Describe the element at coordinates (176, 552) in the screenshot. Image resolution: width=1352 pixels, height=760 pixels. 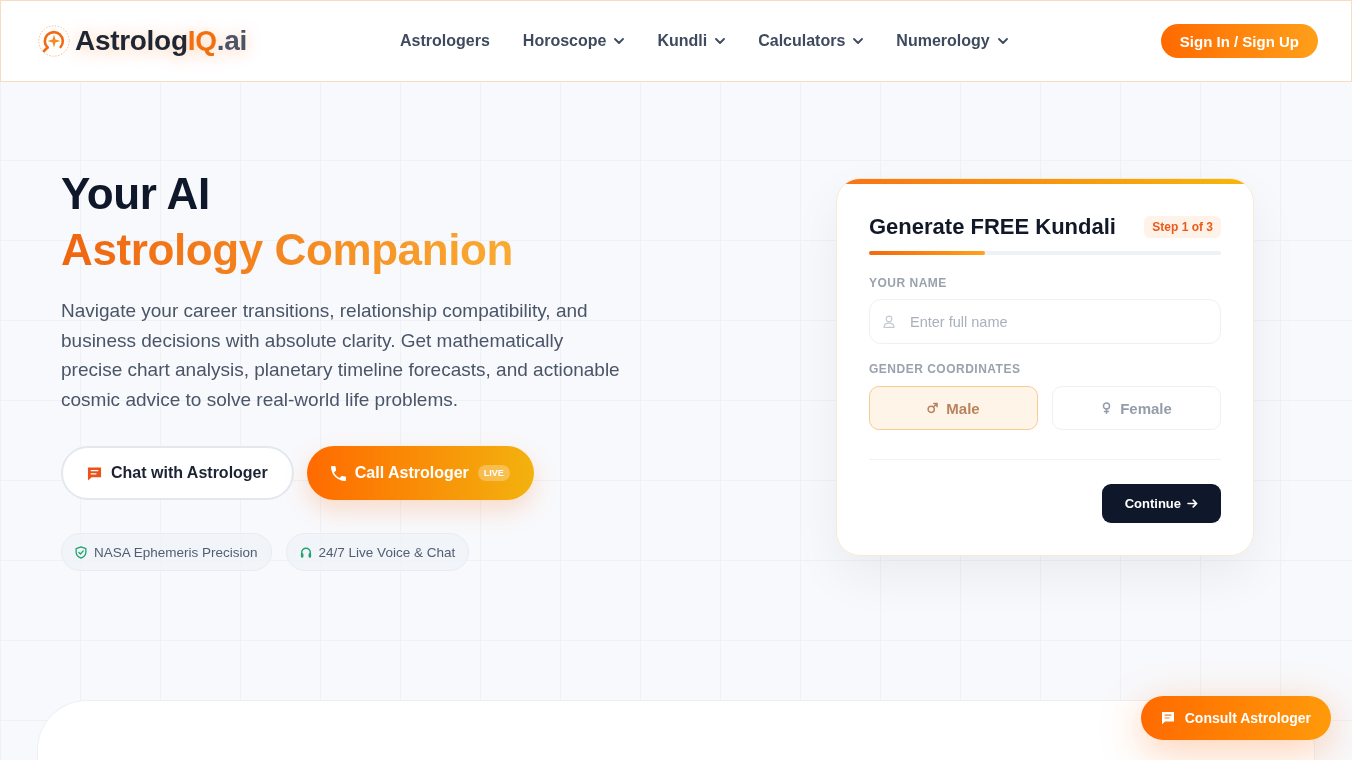
I see `feature-label: NASA Ephemeris Precision` at that location.